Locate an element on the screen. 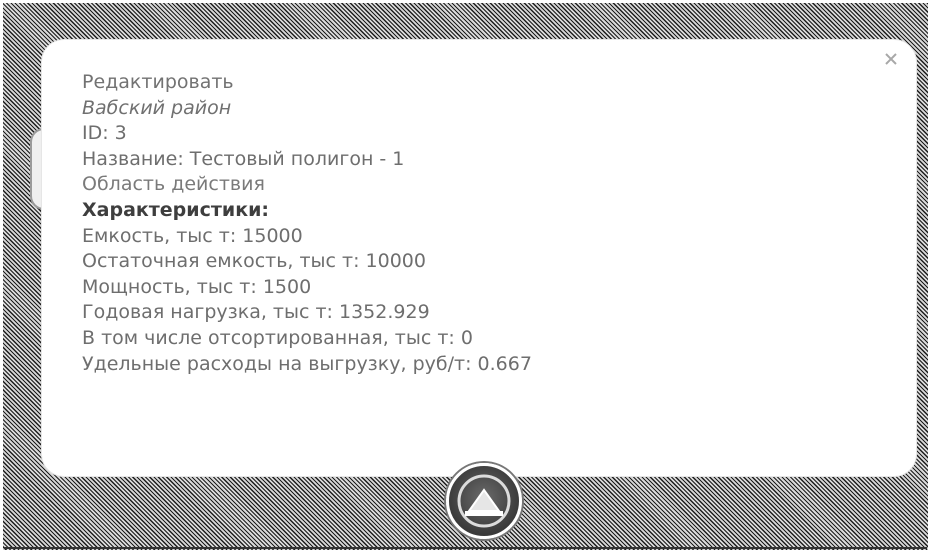 The image size is (931, 553). characteristic-item: Годовая нагрузка, тыс т: 1352.929 is located at coordinates (256, 312).